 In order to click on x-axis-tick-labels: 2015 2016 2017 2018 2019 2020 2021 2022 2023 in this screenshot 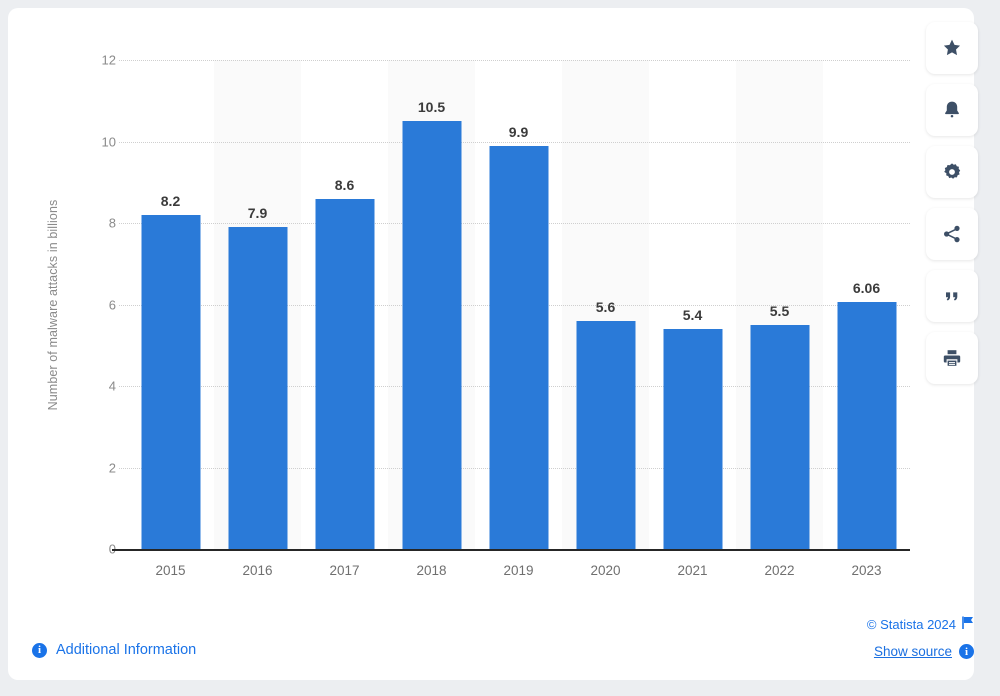, I will do `click(518, 570)`.